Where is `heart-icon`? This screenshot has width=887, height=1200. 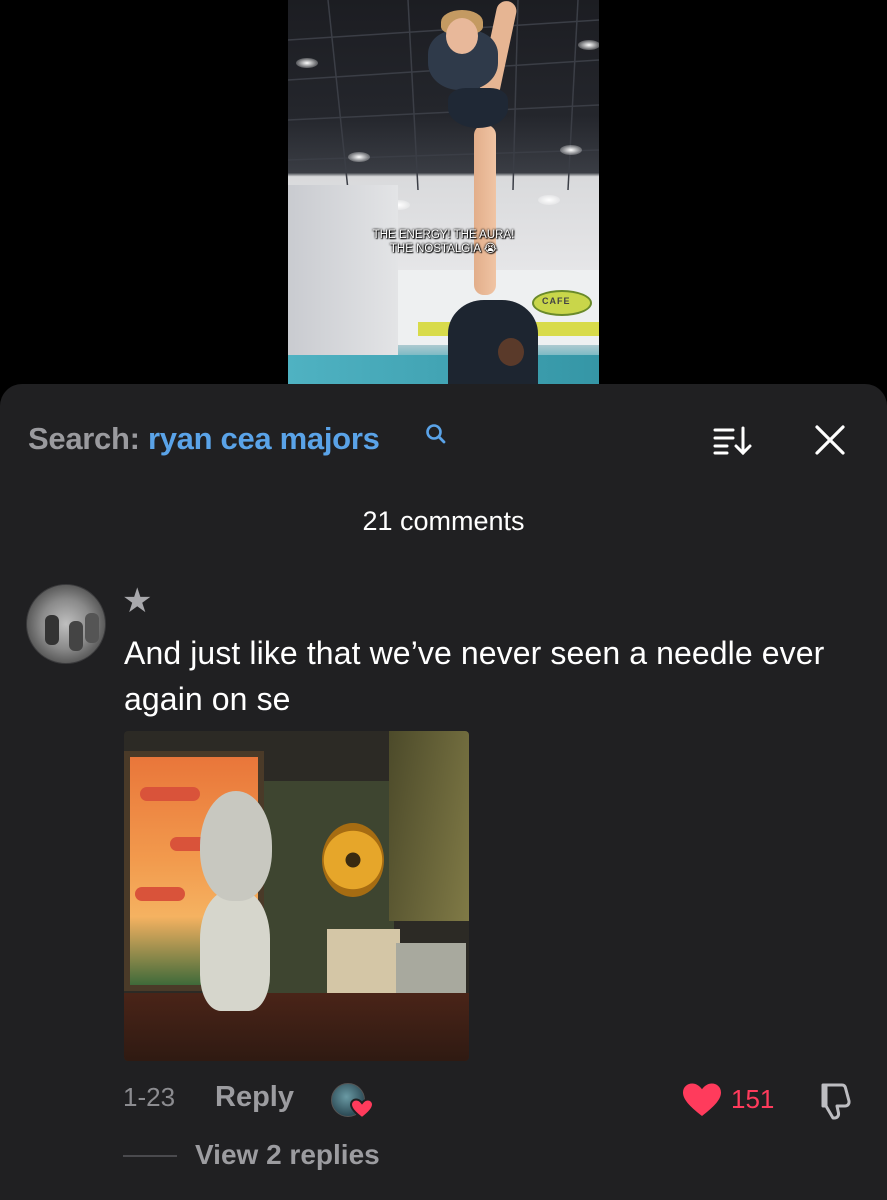
heart-icon is located at coordinates (702, 1100).